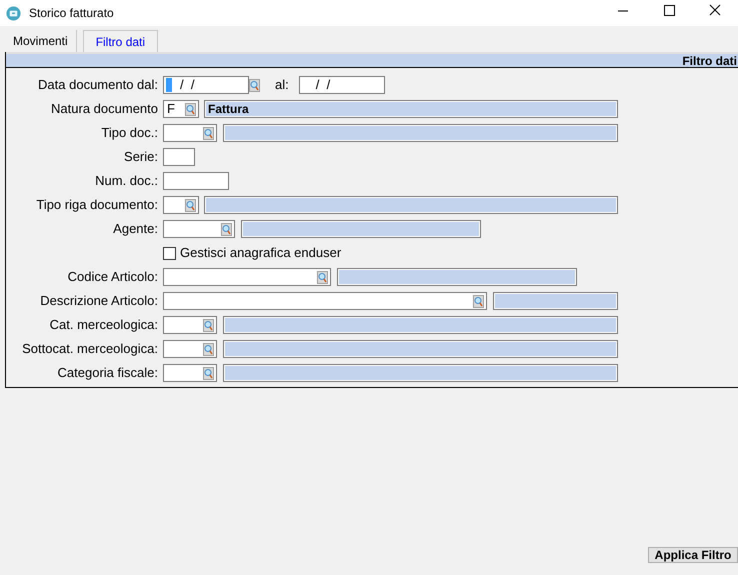 Image resolution: width=738 pixels, height=575 pixels. Describe the element at coordinates (181, 109) in the screenshot. I see `input-field: F` at that location.